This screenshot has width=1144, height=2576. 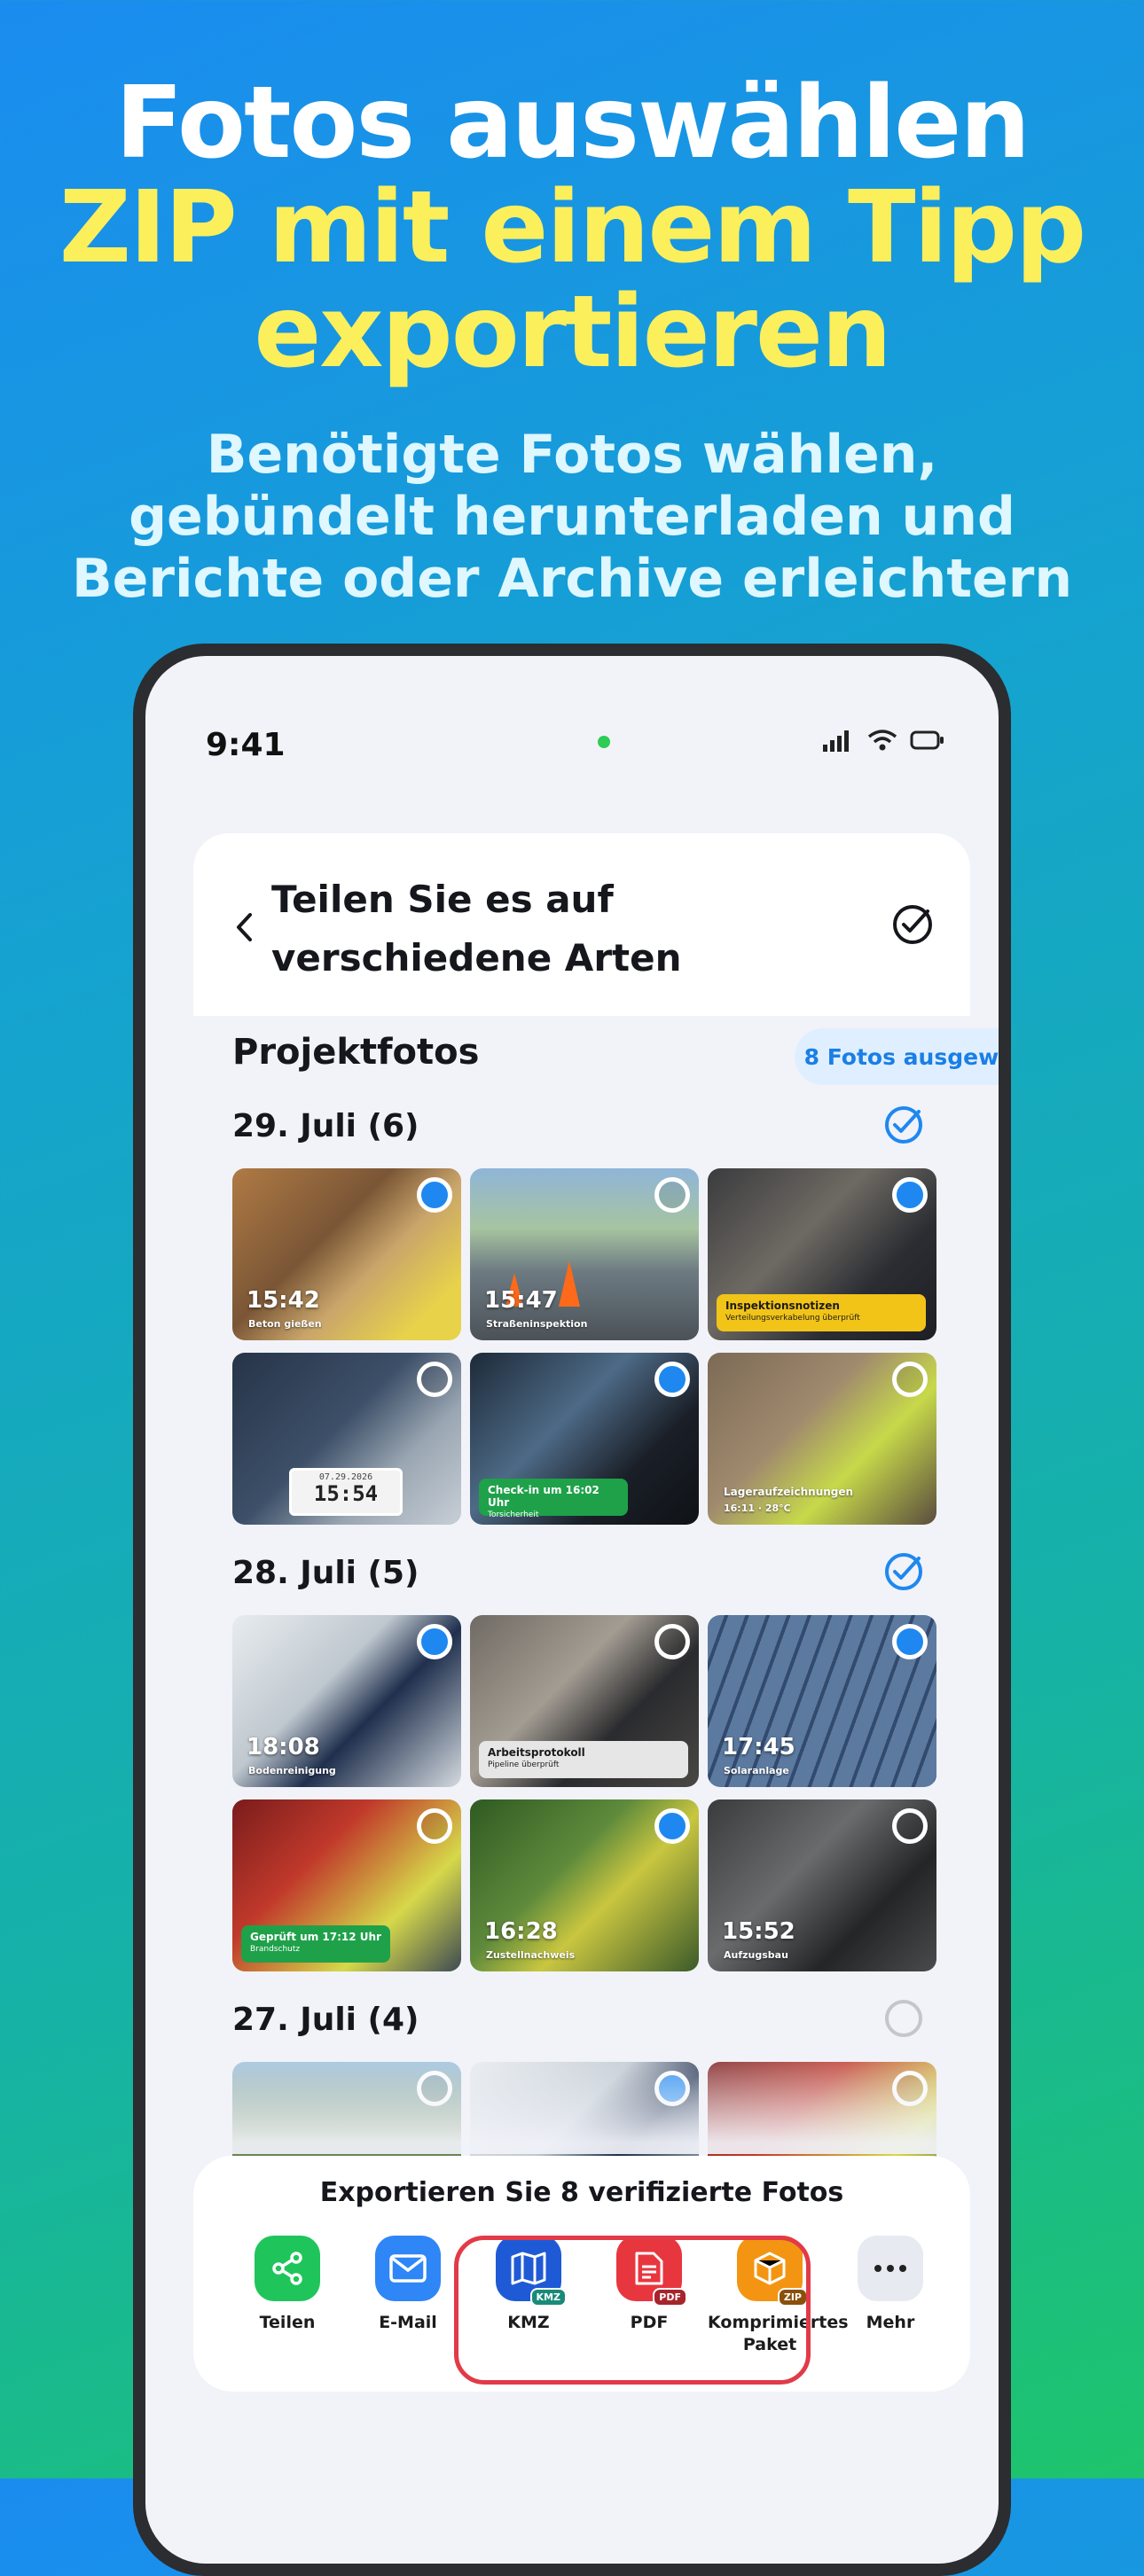 What do you see at coordinates (326, 2020) in the screenshot?
I see `date-group-label: 27. Juli (4)` at bounding box center [326, 2020].